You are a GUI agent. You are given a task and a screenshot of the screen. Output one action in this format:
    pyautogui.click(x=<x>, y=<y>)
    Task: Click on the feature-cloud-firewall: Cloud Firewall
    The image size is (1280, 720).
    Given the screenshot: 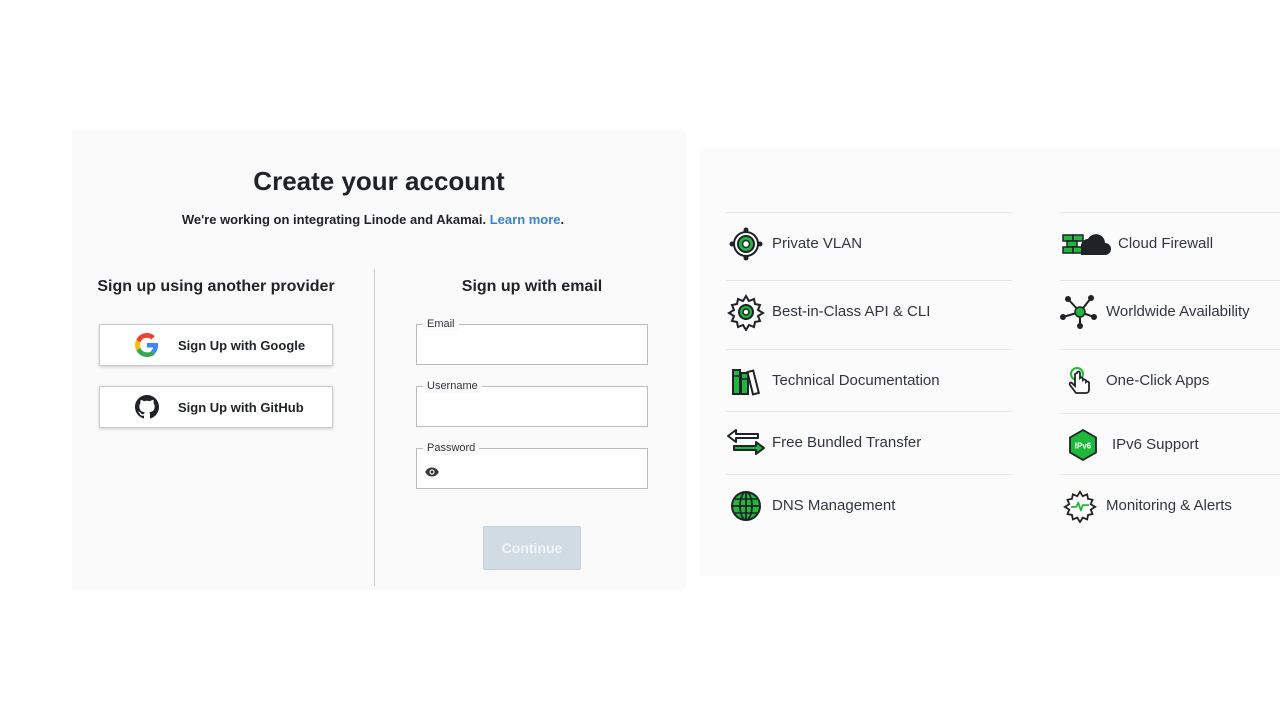 What is the action you would take?
    pyautogui.click(x=1170, y=243)
    